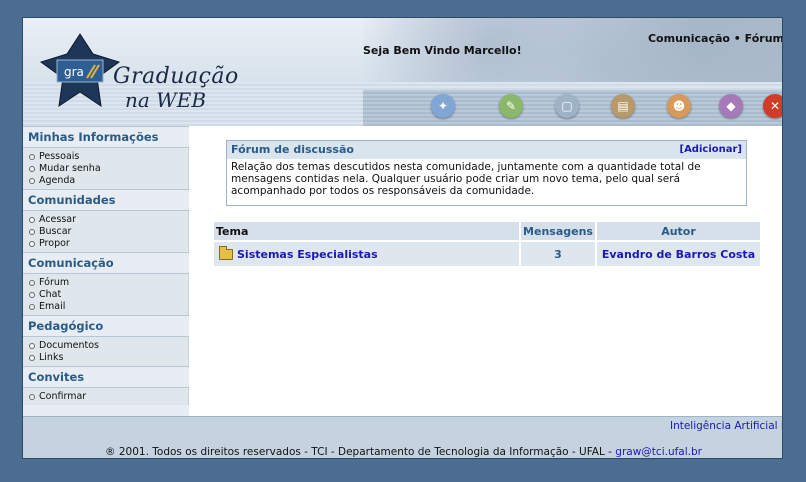 This screenshot has height=482, width=806. What do you see at coordinates (176, 76) in the screenshot?
I see `logo-title: Graduação` at bounding box center [176, 76].